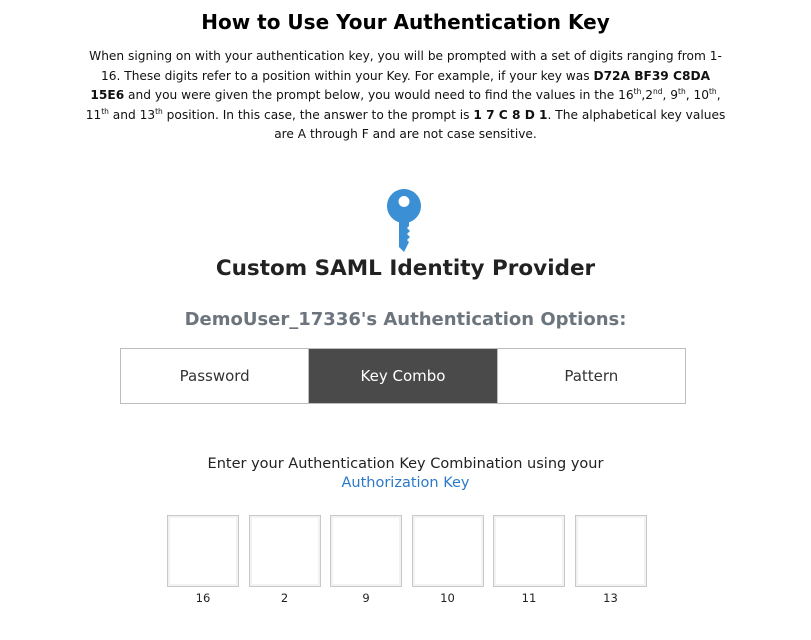  I want to click on position-ordinal-3: 9th,, so click(682, 94).